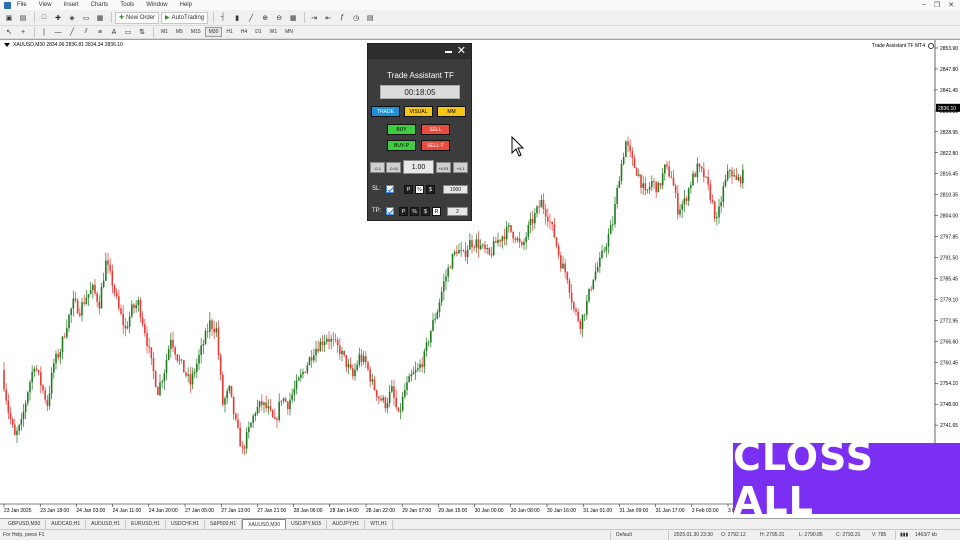  Describe the element at coordinates (430, 189) in the screenshot. I see `sl-mode-dollar: $` at that location.